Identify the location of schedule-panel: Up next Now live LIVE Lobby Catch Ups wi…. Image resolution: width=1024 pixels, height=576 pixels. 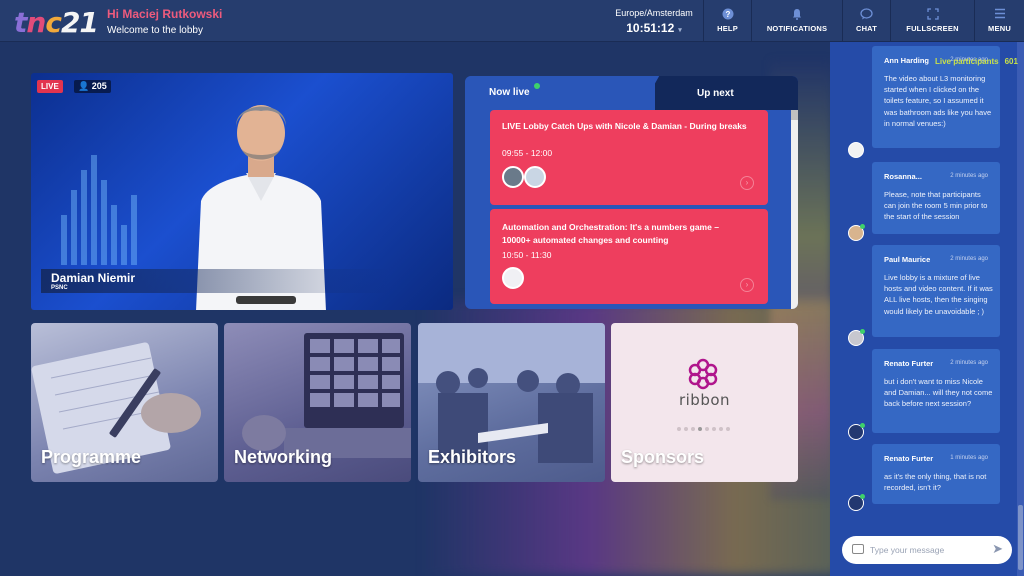
(631, 192).